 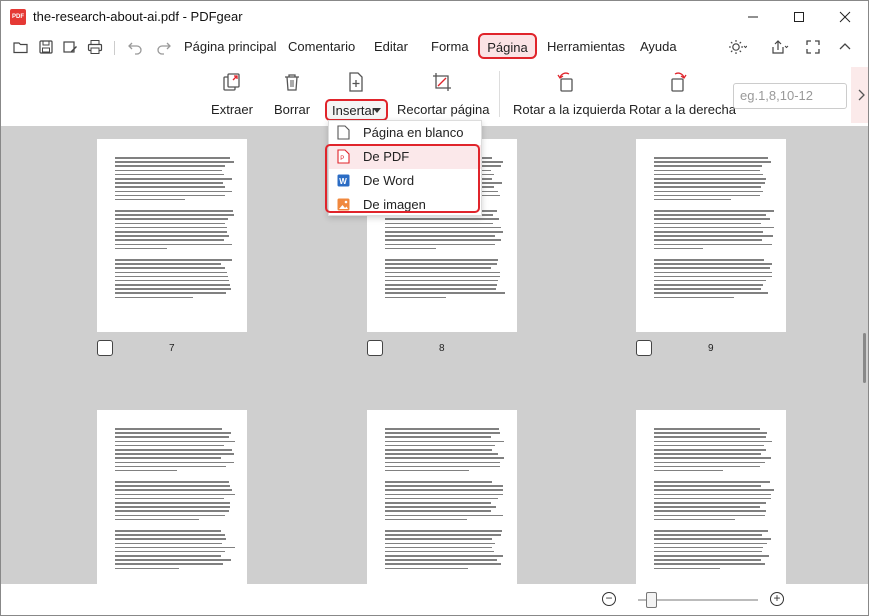 What do you see at coordinates (790, 96) in the screenshot?
I see `page-range-input: eg.1,8,10-12` at bounding box center [790, 96].